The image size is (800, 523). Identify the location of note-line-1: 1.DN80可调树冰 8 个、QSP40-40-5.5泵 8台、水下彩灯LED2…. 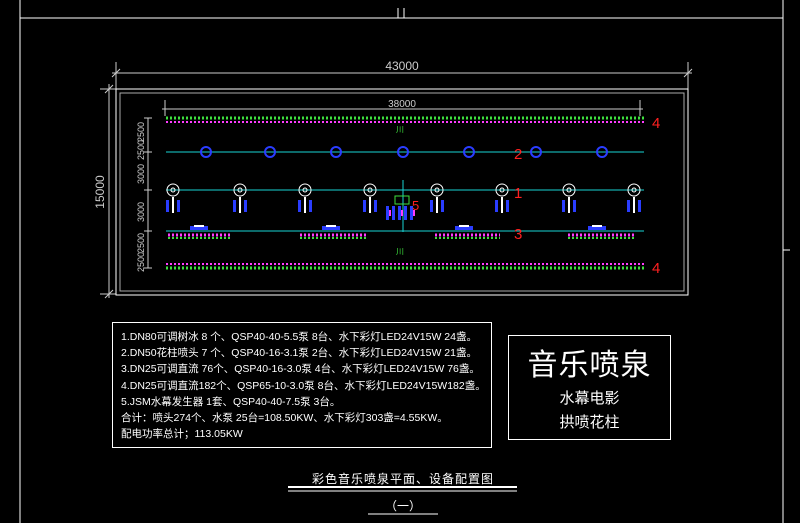
(299, 337).